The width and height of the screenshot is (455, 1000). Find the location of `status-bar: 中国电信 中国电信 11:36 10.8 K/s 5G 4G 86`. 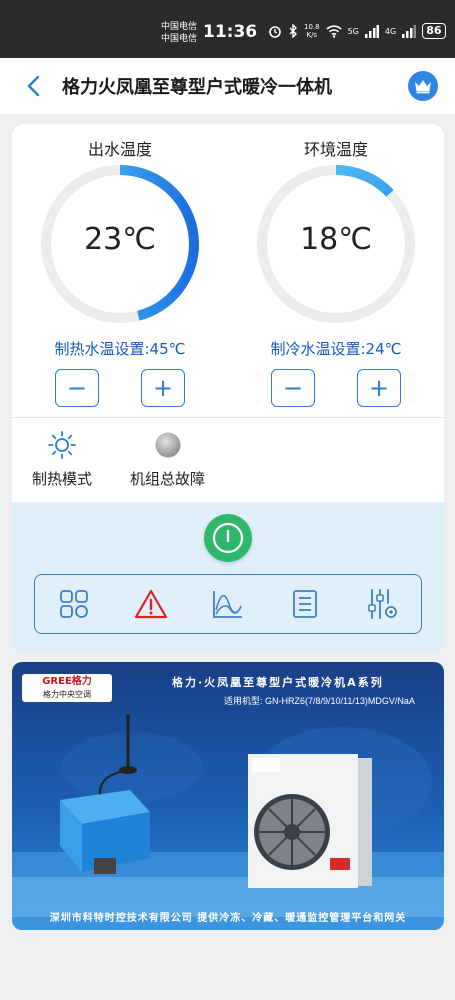

status-bar: 中国电信 中国电信 11:36 10.8 K/s 5G 4G 86 is located at coordinates (227, 29).